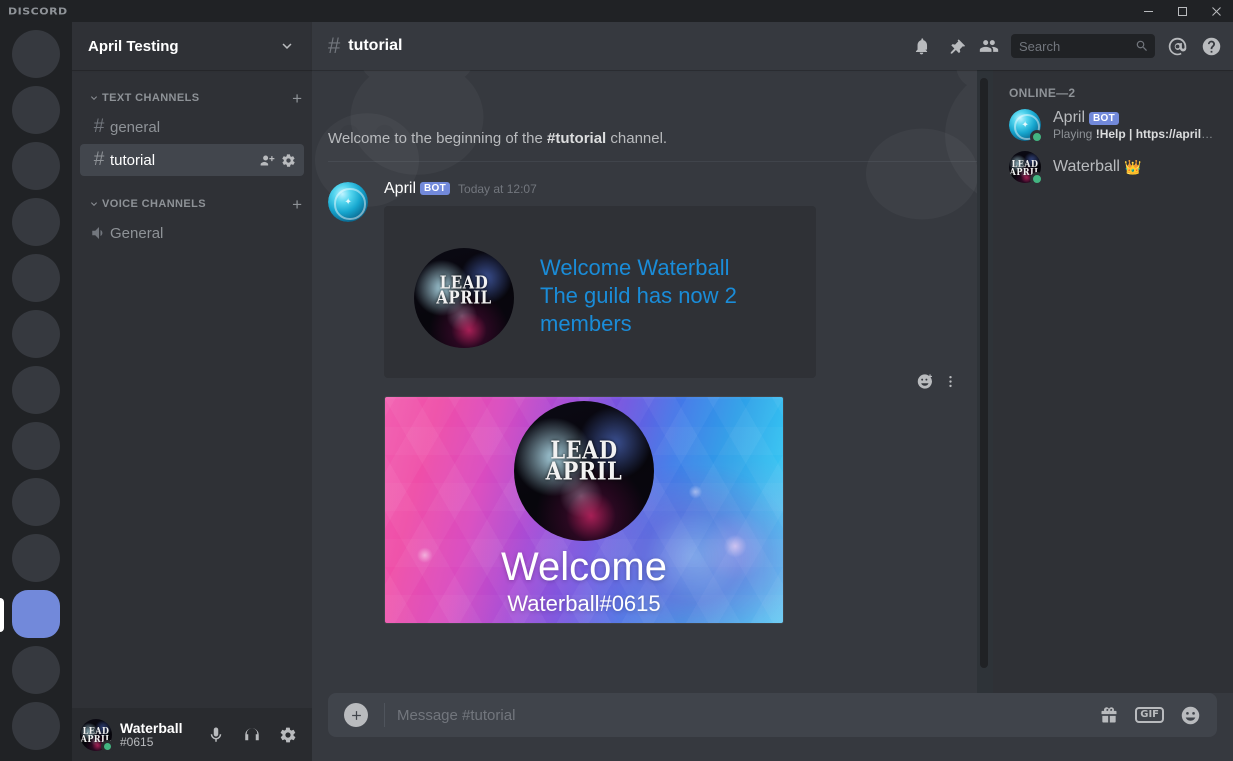 The height and width of the screenshot is (761, 1233). Describe the element at coordinates (772, 46) in the screenshot. I see `channel-header: # tutorial` at that location.